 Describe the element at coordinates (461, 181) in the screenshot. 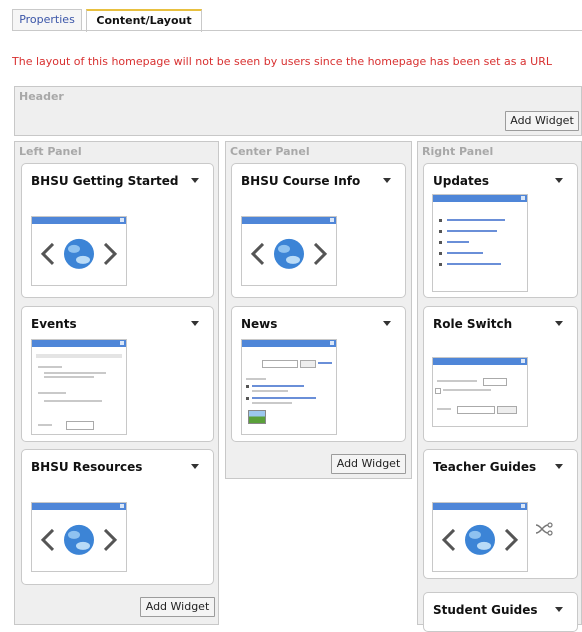

I see `widget-title: Updates` at that location.